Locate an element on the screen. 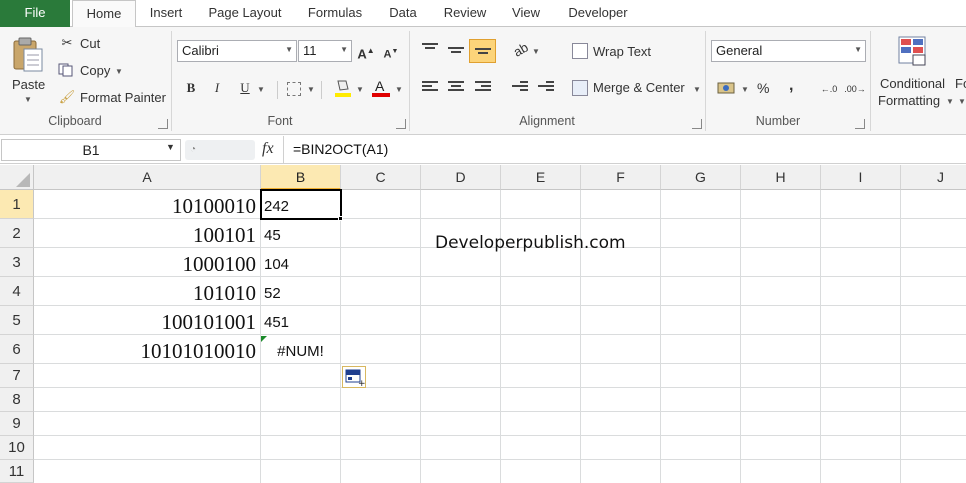 The image size is (966, 483). file-tab: File is located at coordinates (35, 13).